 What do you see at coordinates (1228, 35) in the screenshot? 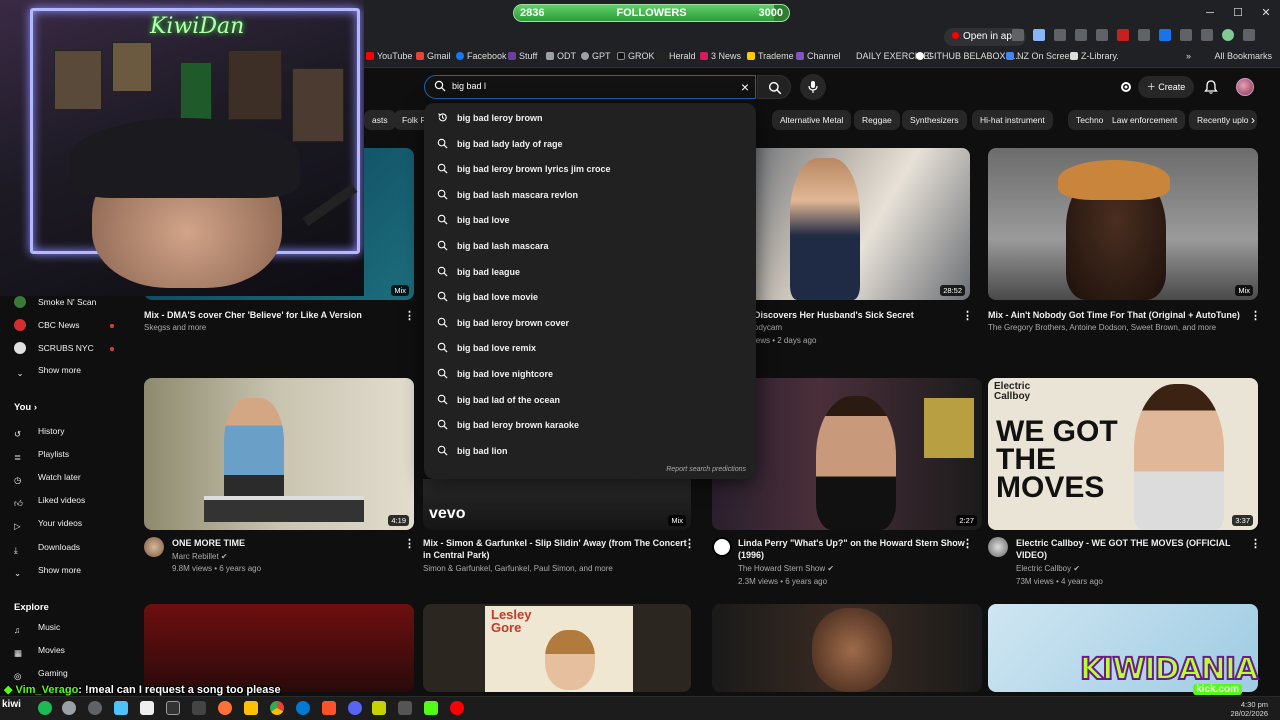
I see `profile-icon` at bounding box center [1228, 35].